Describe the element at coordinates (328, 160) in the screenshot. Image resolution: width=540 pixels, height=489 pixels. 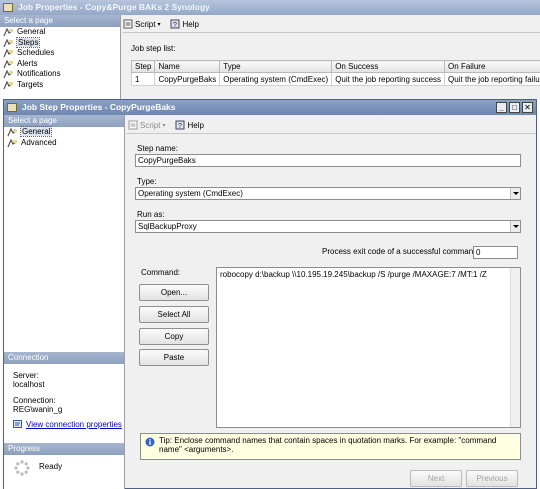
I see `step-name-input: CopyPurgeBaks` at that location.